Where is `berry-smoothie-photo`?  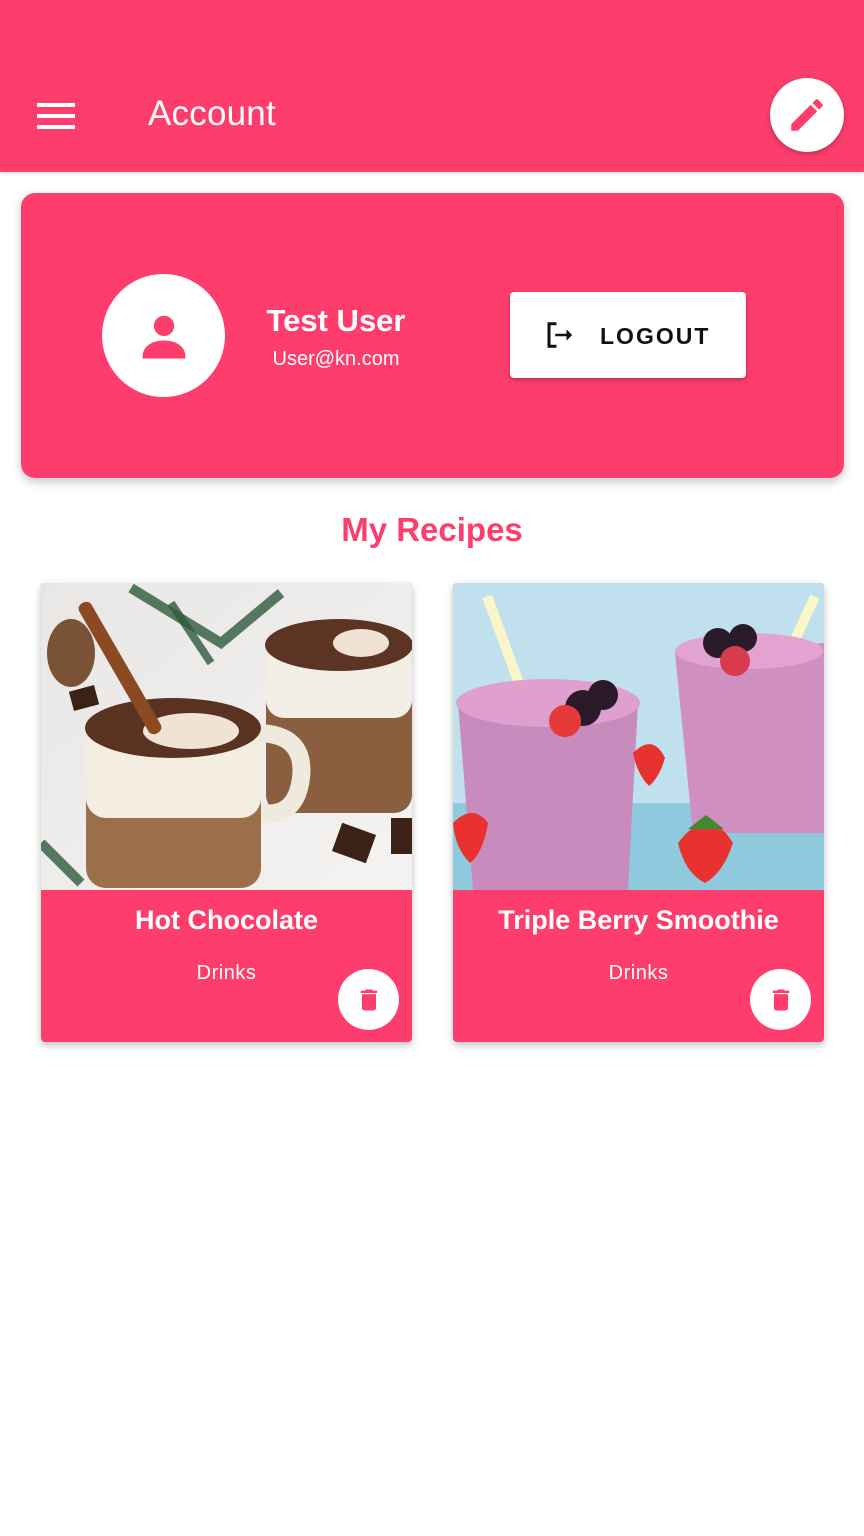 berry-smoothie-photo is located at coordinates (638, 736).